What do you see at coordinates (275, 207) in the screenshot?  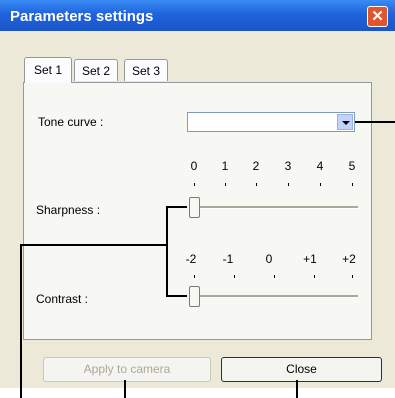 I see `sharpness-slider-track` at bounding box center [275, 207].